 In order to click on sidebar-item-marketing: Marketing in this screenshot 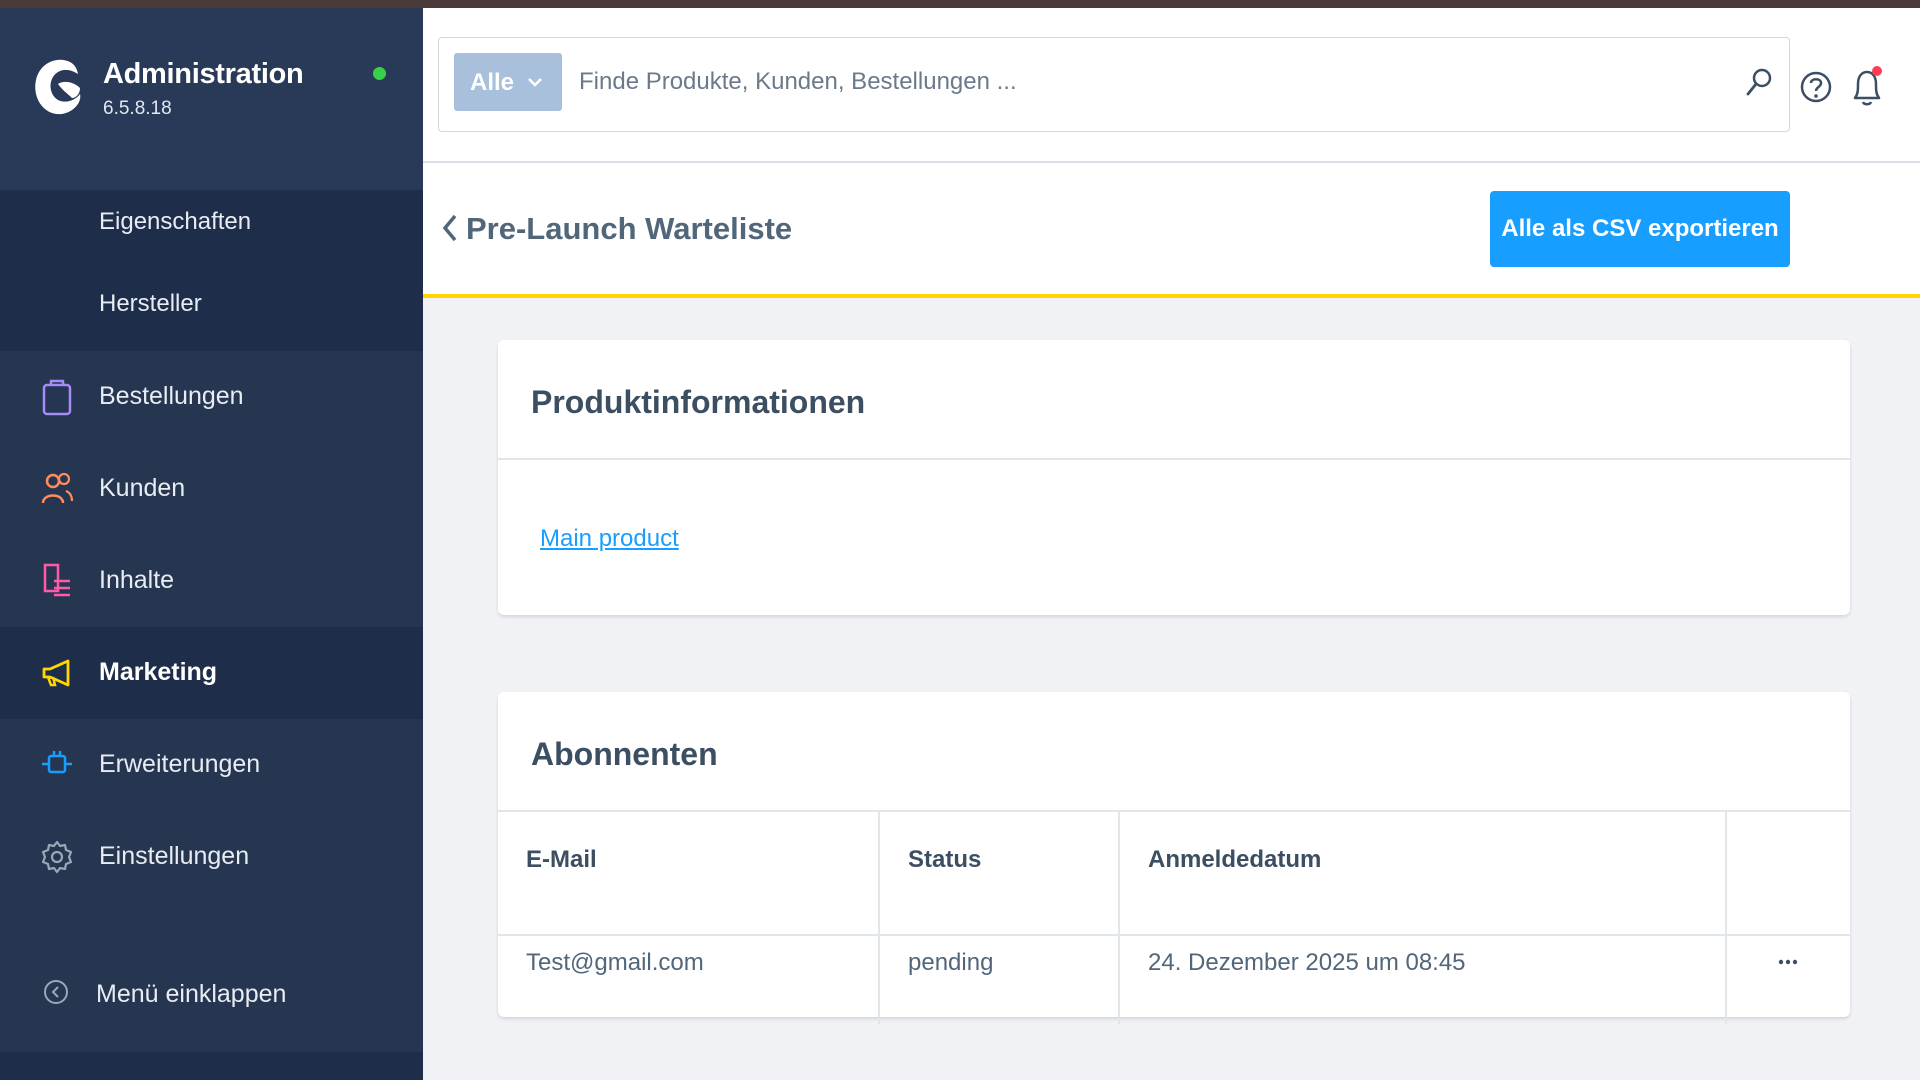, I will do `click(211, 673)`.